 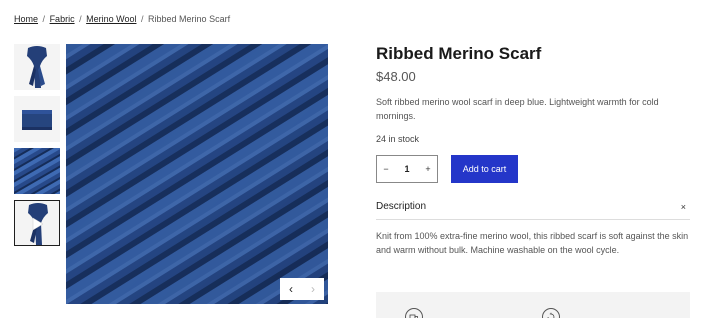 What do you see at coordinates (533, 169) in the screenshot?
I see `purchase-row: − 1 + Add to cart` at bounding box center [533, 169].